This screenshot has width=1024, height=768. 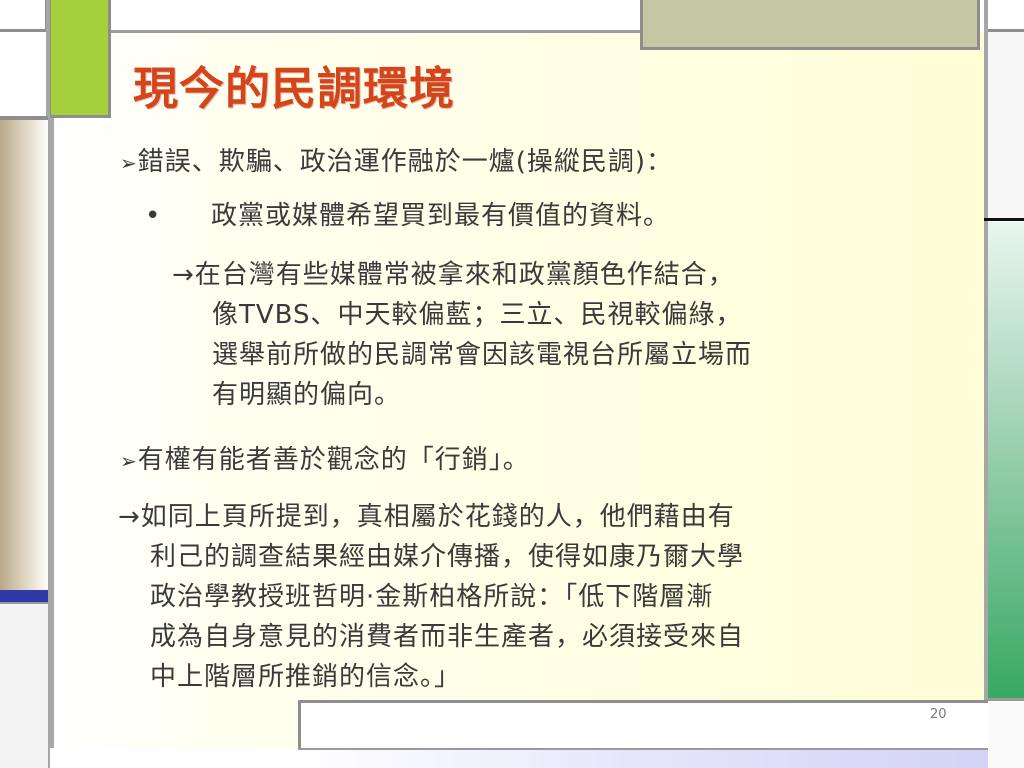 I want to click on frame-bottom-right, so click(x=1006, y=733).